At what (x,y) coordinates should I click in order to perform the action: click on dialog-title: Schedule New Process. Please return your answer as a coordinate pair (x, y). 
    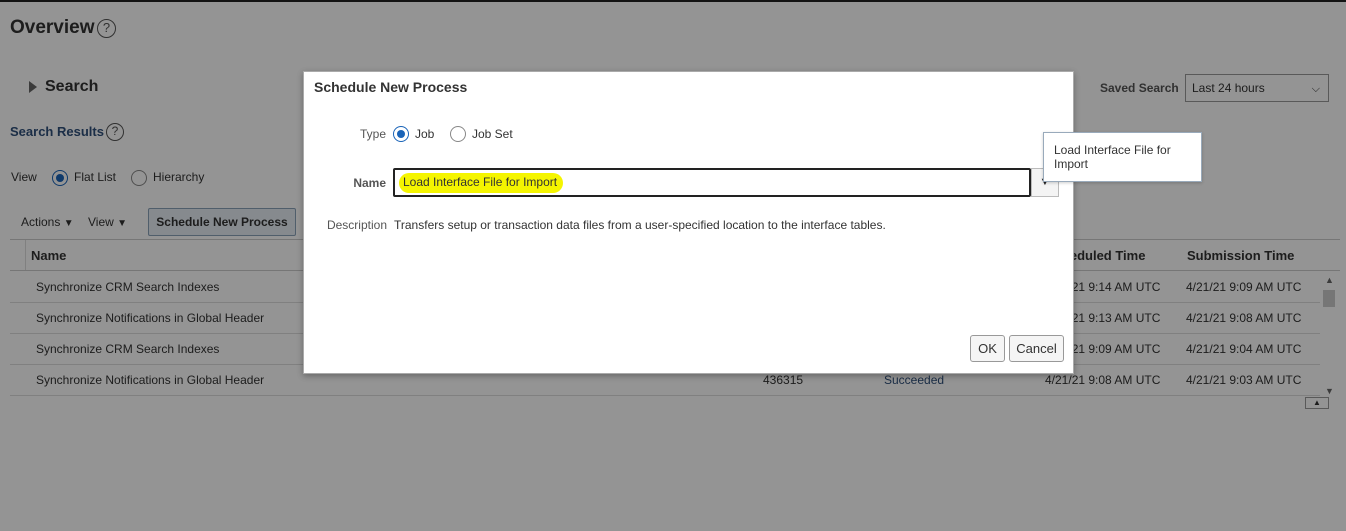
    Looking at the image, I should click on (391, 87).